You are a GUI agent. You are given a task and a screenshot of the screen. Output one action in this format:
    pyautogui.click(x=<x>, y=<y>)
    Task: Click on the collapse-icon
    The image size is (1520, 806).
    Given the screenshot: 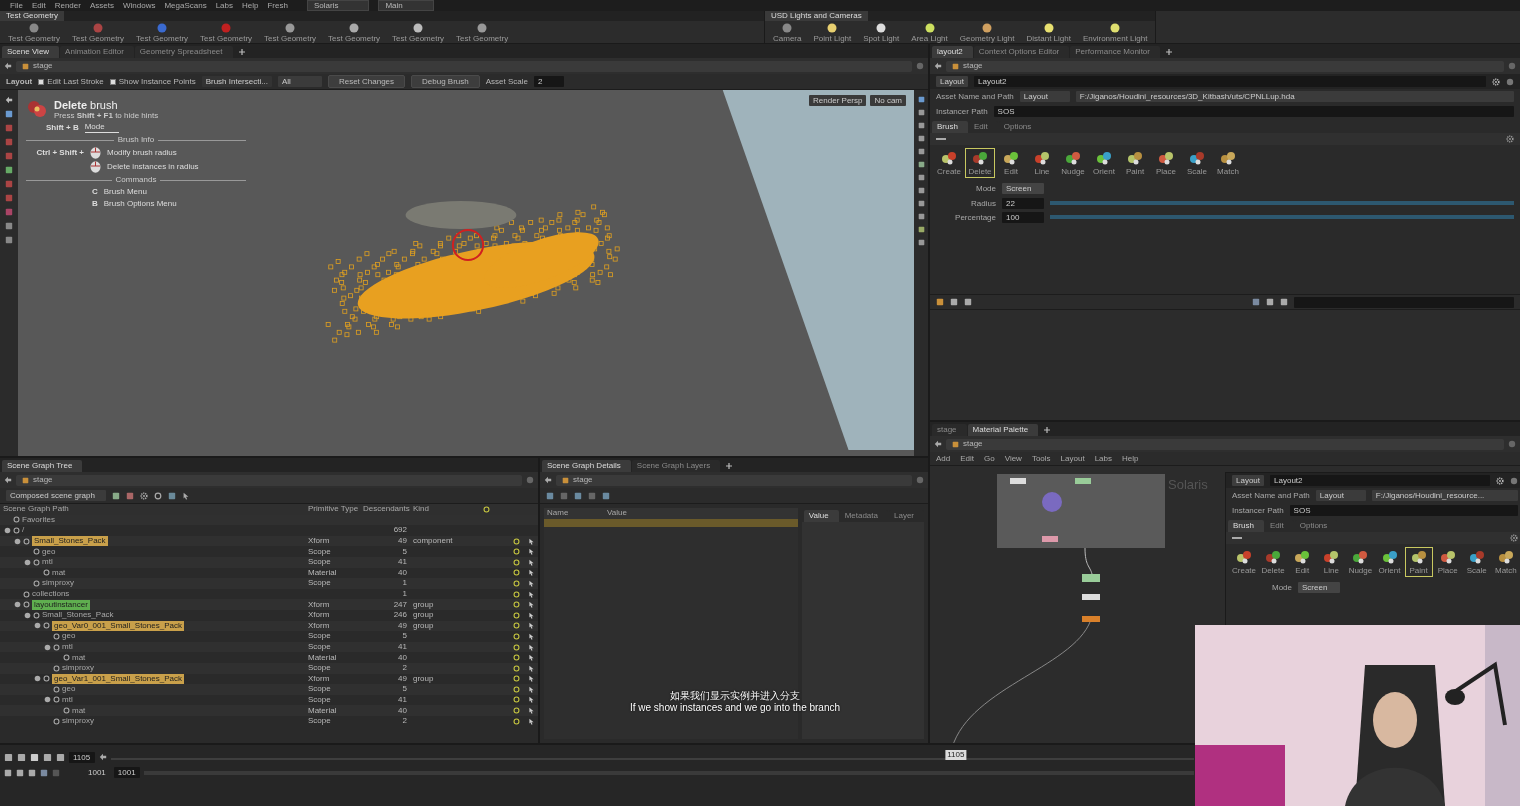 What is the action you would take?
    pyautogui.click(x=1237, y=538)
    